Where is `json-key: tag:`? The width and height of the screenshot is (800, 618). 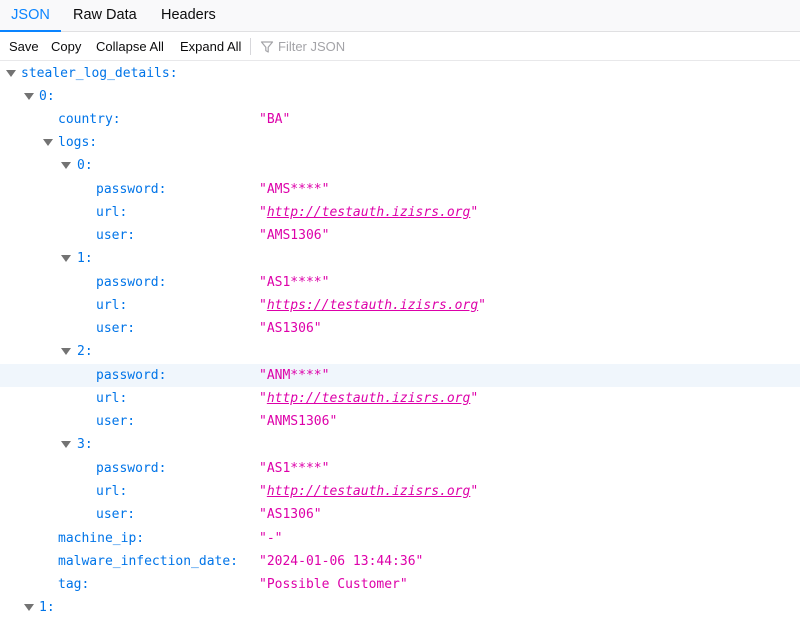
json-key: tag: is located at coordinates (74, 584).